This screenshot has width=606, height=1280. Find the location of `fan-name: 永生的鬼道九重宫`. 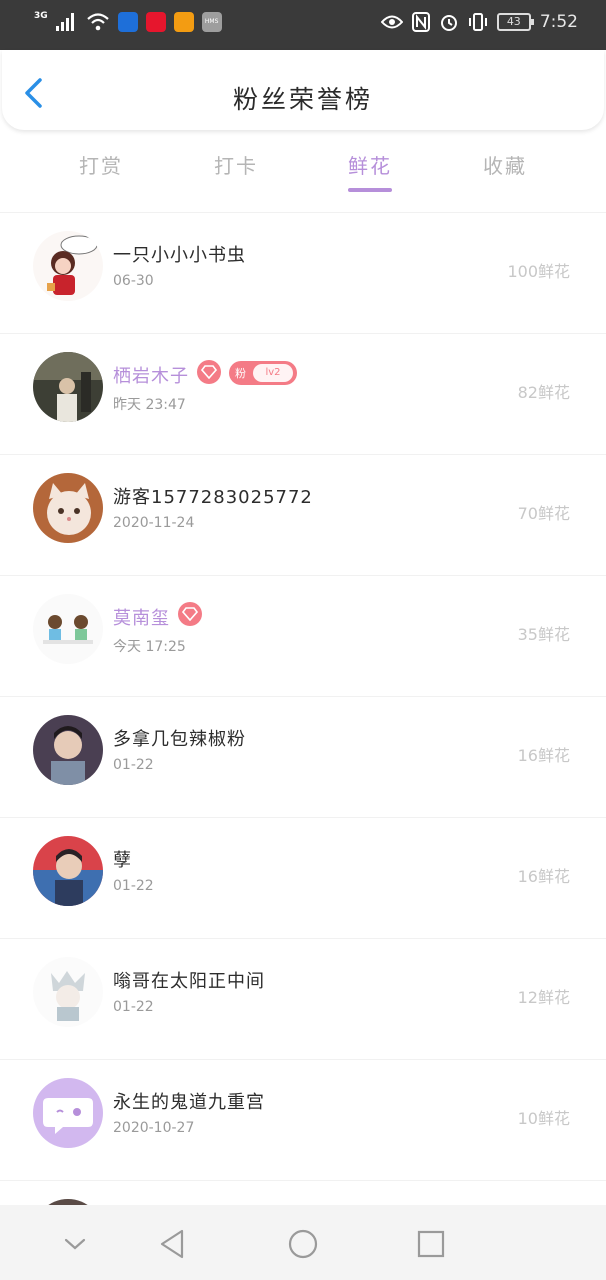

fan-name: 永生的鬼道九重宫 is located at coordinates (189, 1102).